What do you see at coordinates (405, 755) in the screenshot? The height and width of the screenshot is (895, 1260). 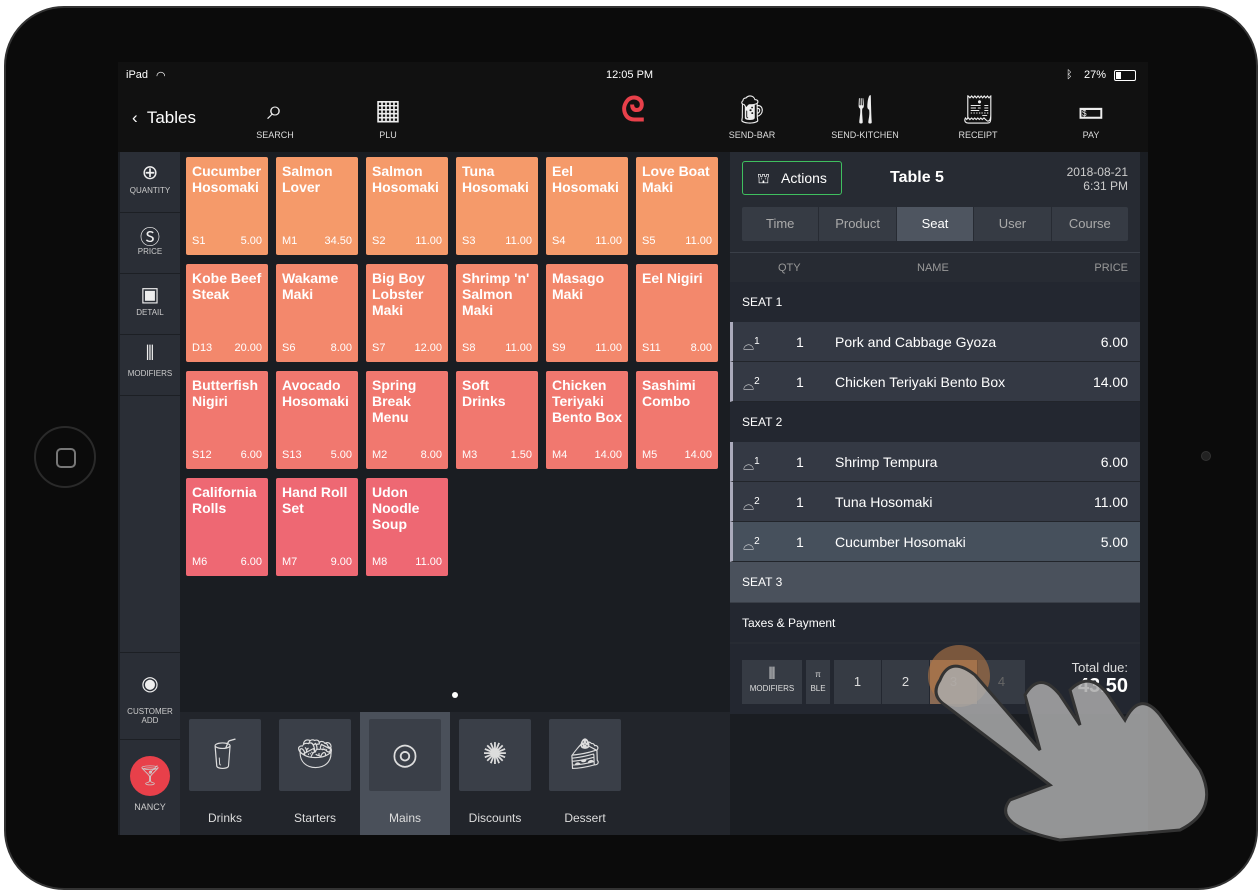 I see `plate-icon: ◎` at bounding box center [405, 755].